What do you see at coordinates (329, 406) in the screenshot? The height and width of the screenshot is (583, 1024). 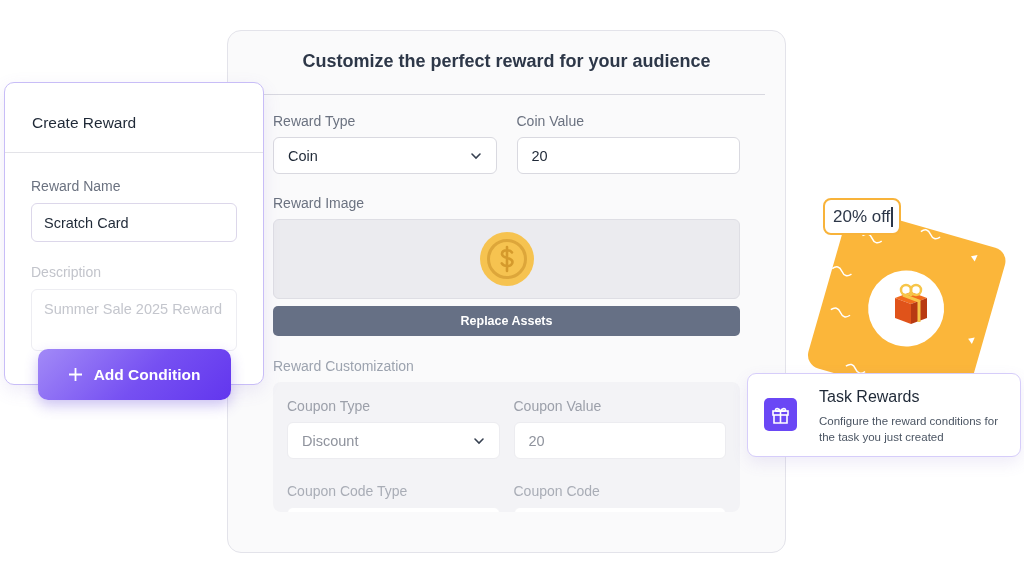 I see `field-label: Coupon Type` at bounding box center [329, 406].